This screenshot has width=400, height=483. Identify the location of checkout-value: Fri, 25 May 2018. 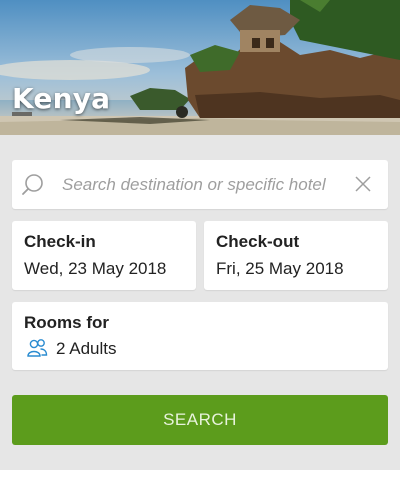
(280, 268).